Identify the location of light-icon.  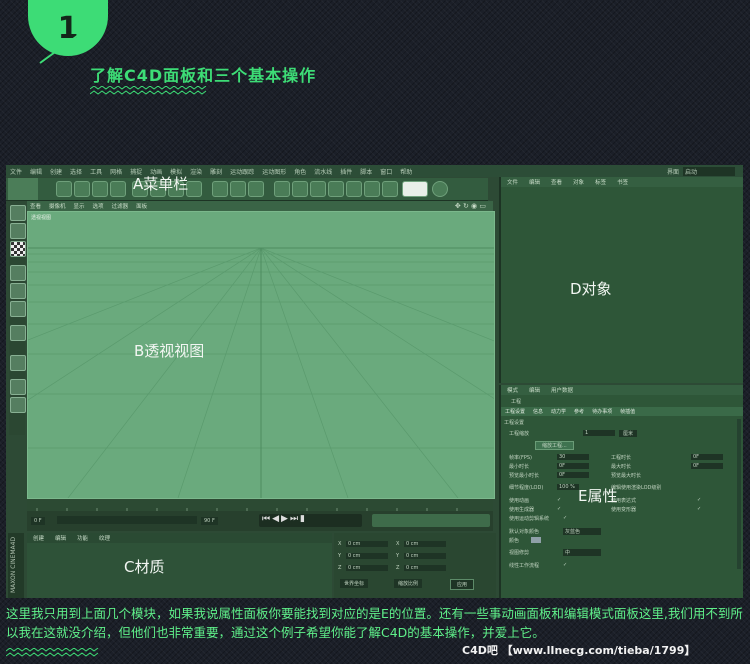
(440, 189).